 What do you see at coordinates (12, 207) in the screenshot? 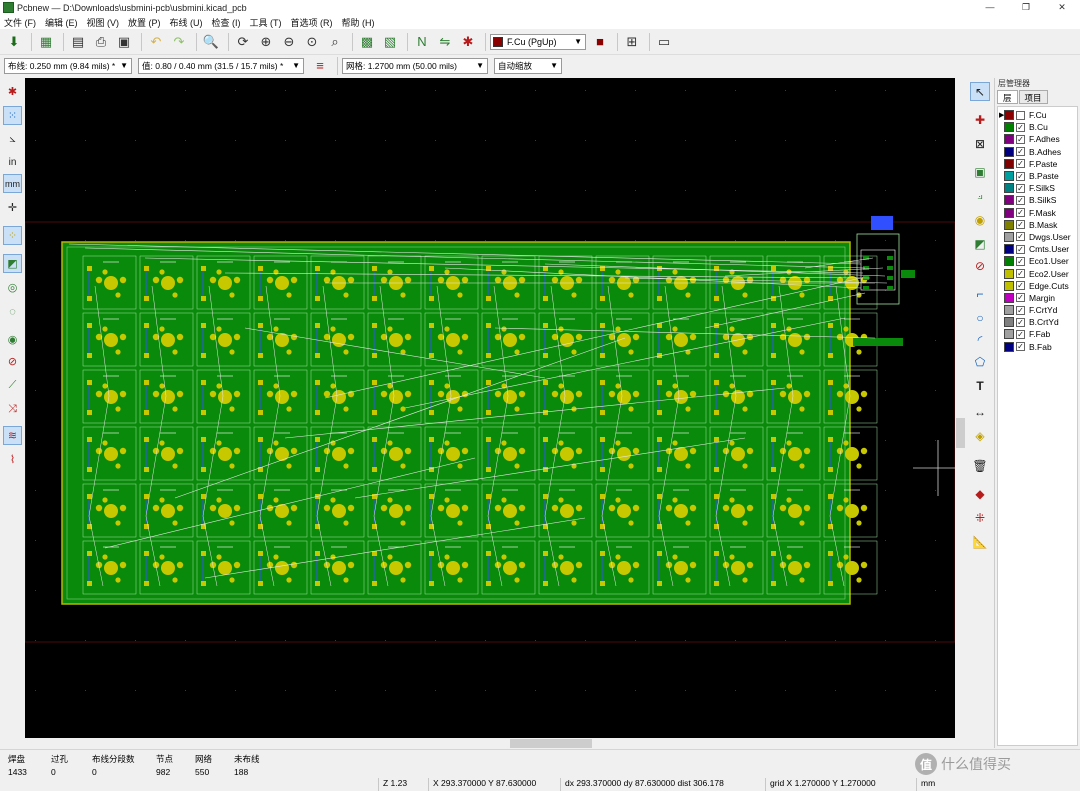
I see `cursor-shape-icon: ✛` at bounding box center [12, 207].